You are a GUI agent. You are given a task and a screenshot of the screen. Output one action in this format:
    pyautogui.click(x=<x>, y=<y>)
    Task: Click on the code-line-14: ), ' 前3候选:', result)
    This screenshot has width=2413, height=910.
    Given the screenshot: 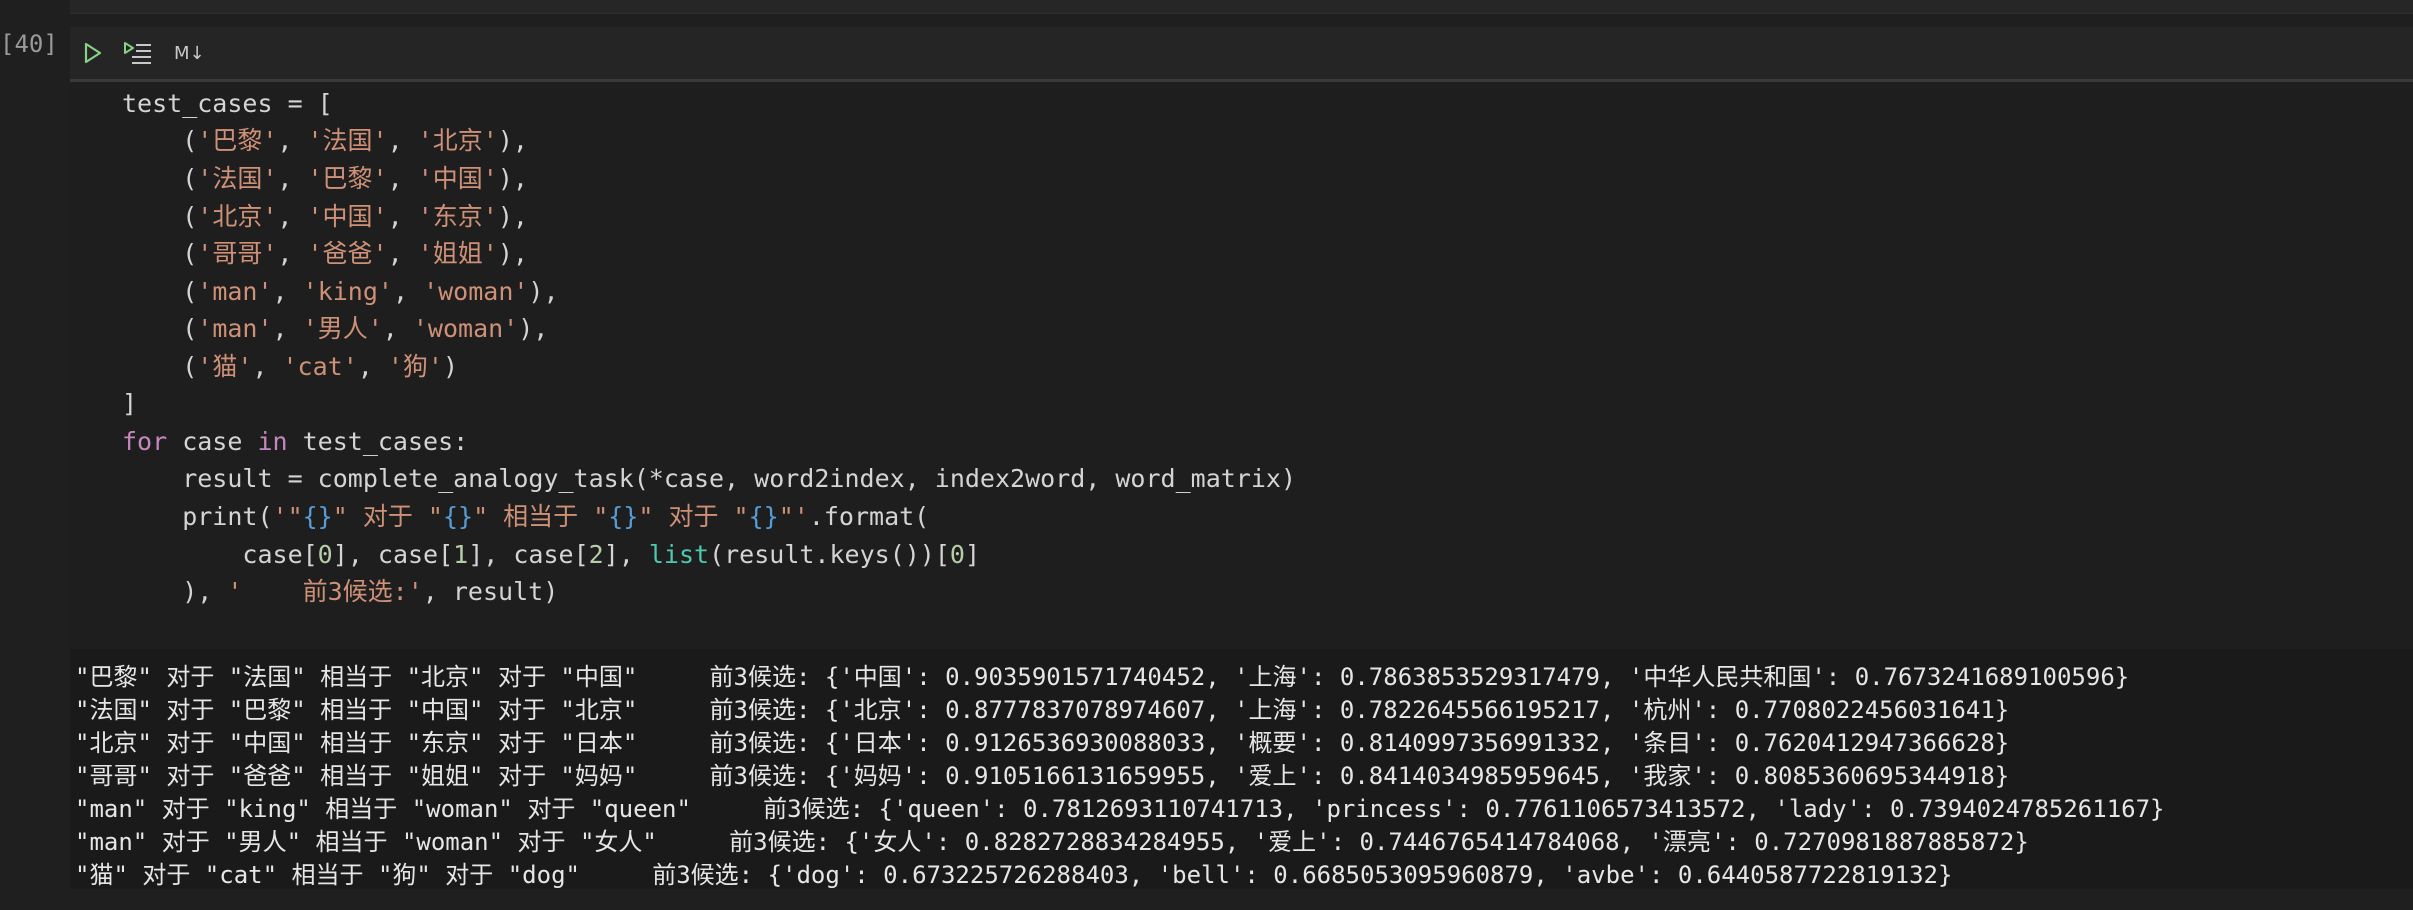 What is the action you would take?
    pyautogui.click(x=340, y=591)
    